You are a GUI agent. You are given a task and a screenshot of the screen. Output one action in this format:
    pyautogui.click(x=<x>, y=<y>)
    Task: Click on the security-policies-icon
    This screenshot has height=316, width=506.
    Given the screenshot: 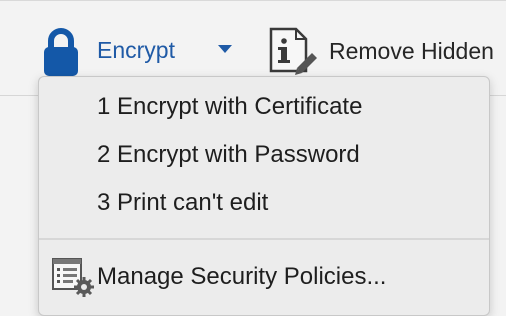 What is the action you would take?
    pyautogui.click(x=73, y=277)
    